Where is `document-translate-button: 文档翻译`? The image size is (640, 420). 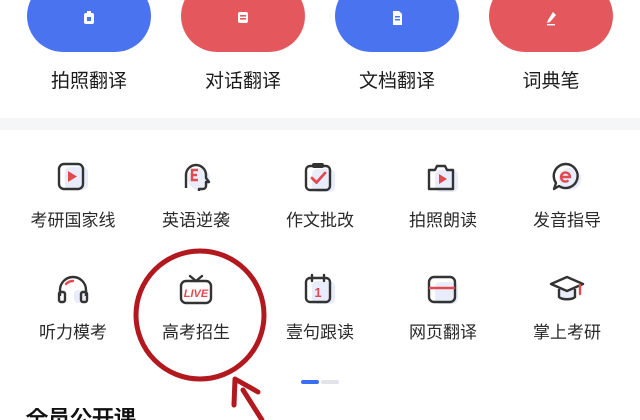
document-translate-button: 文档翻译 is located at coordinates (397, 54).